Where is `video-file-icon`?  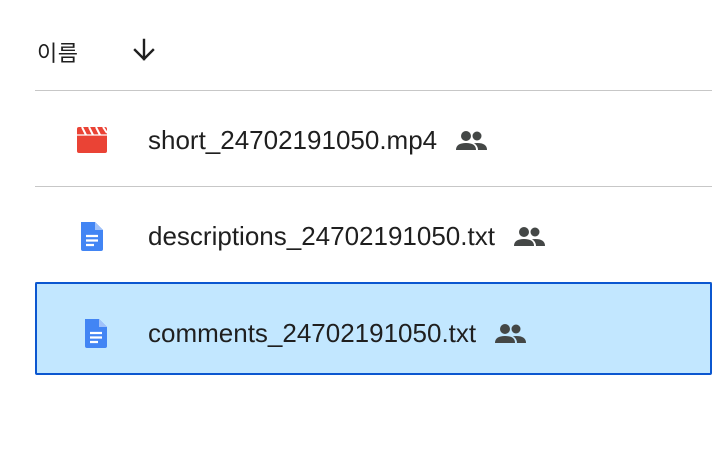
video-file-icon is located at coordinates (92, 140).